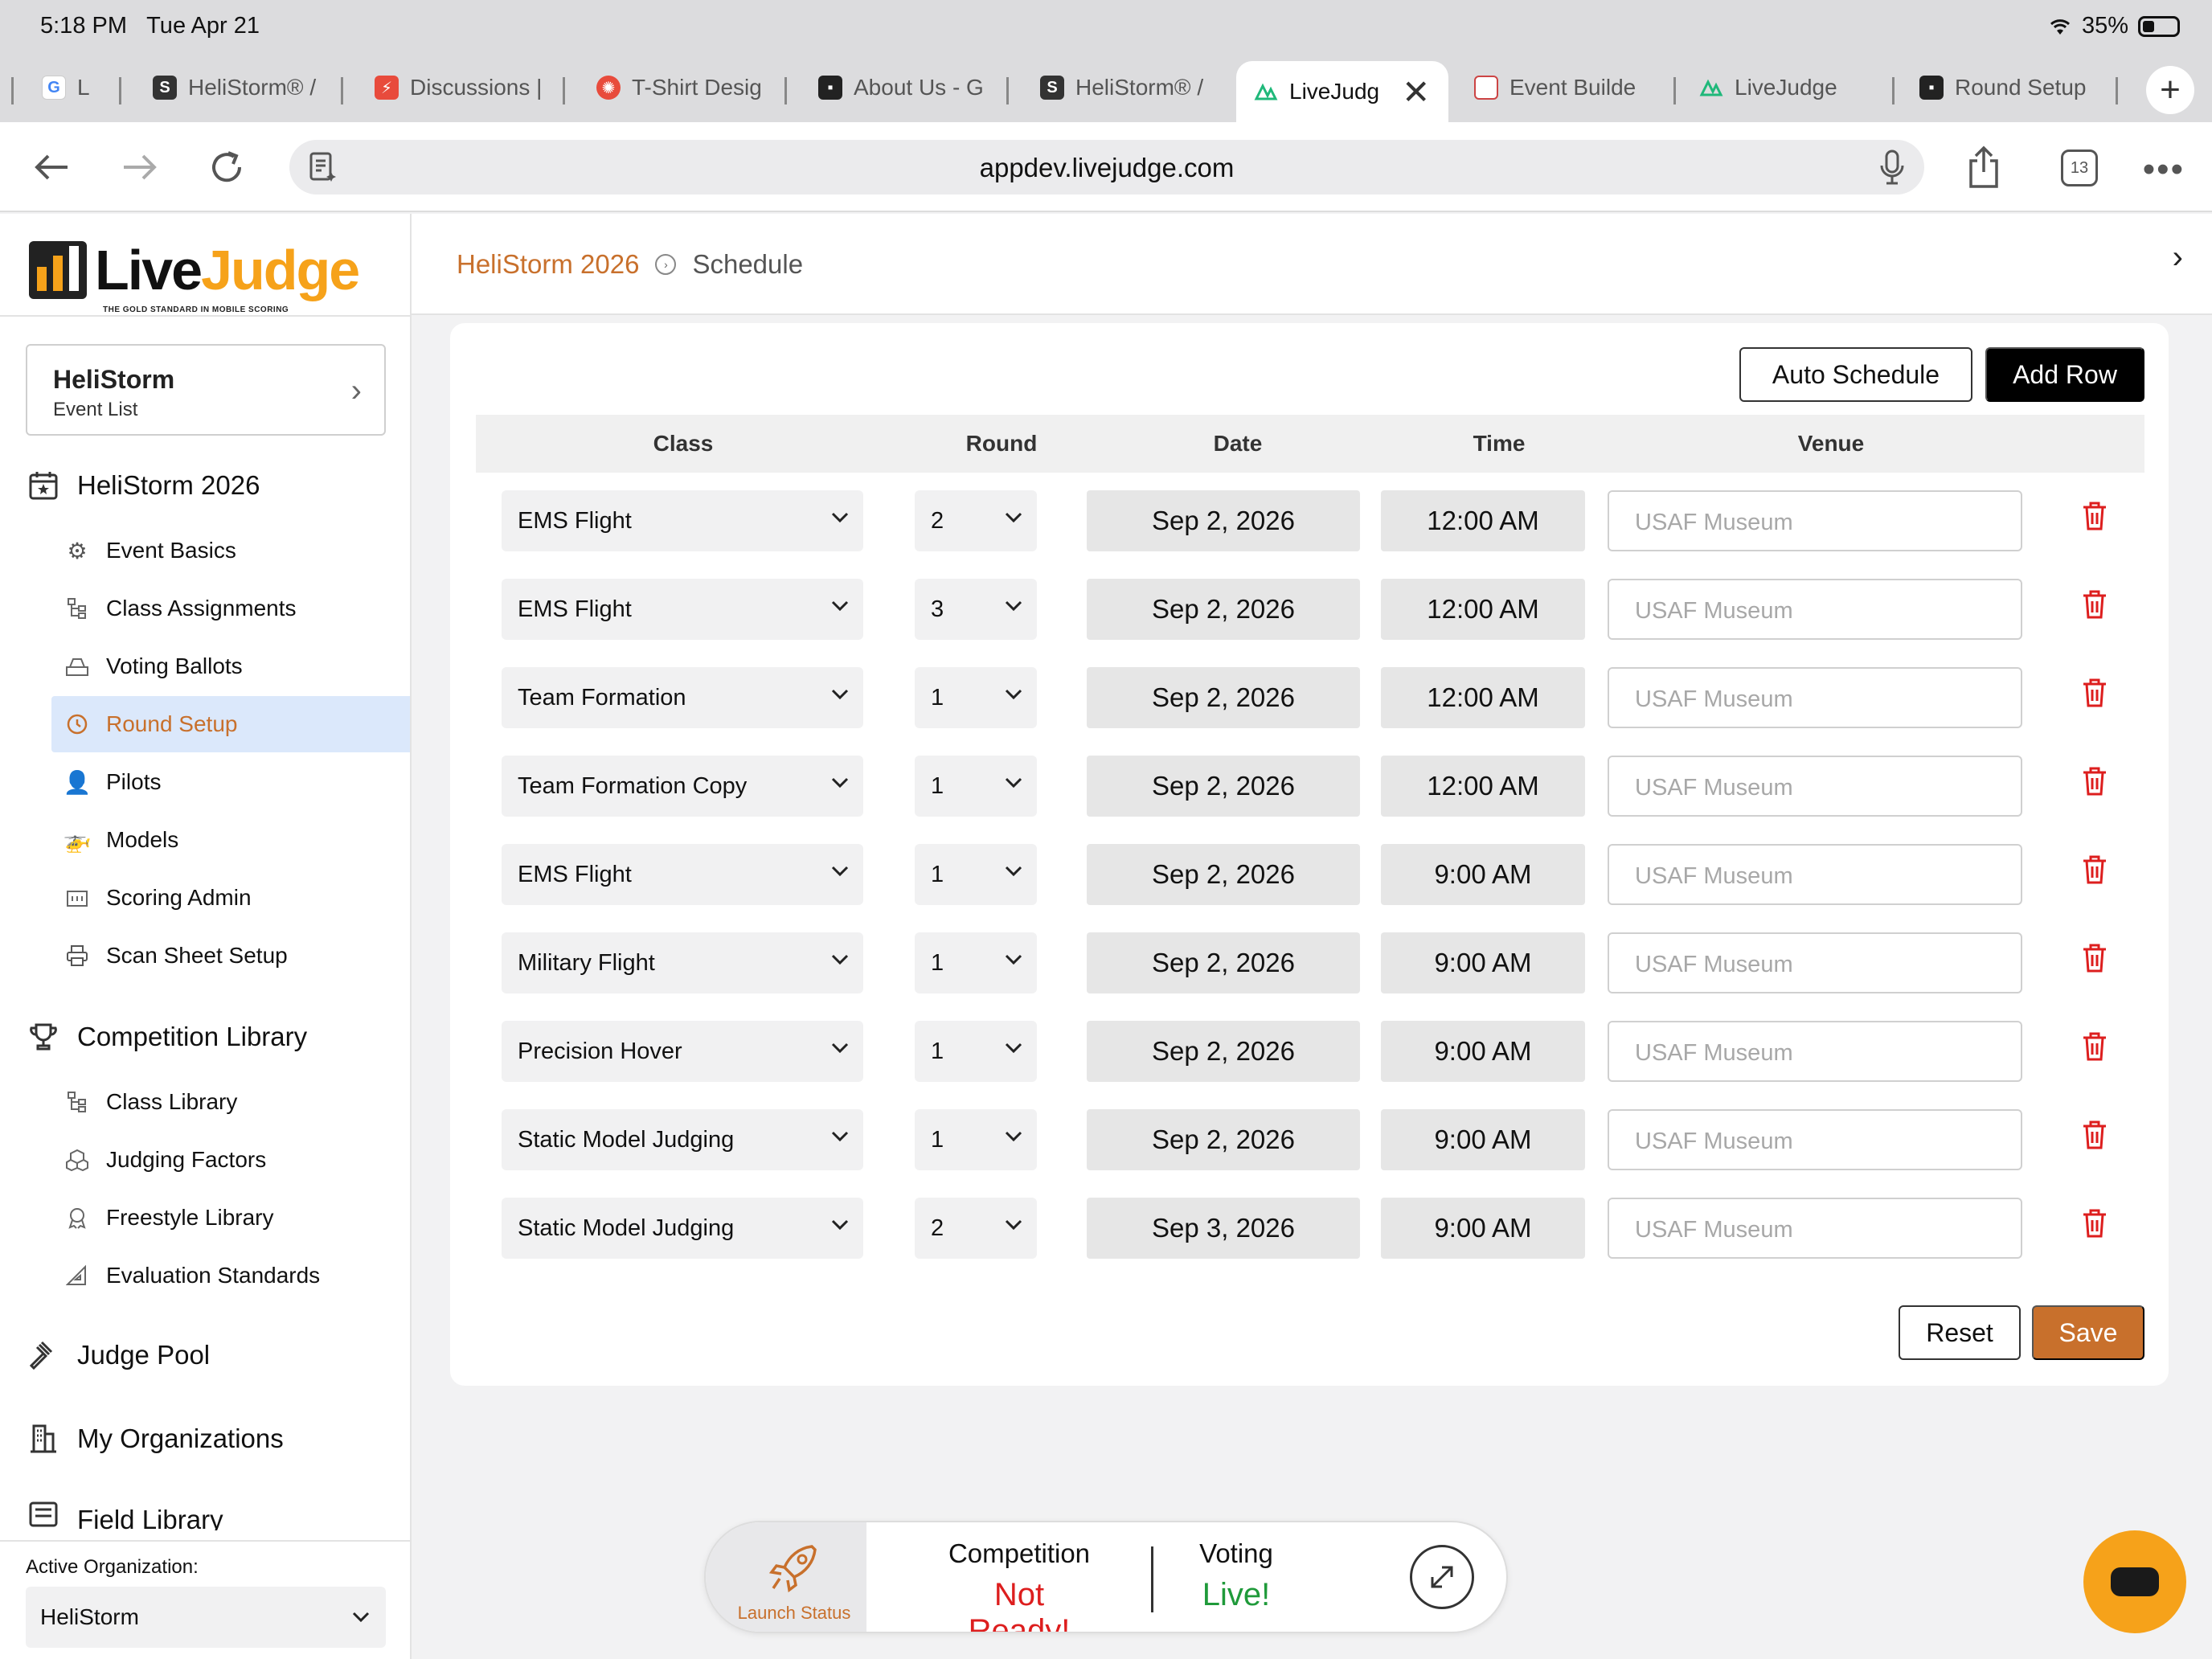  What do you see at coordinates (2007, 87) in the screenshot?
I see `browser-tab-round-setup: ▪ Round Setup` at bounding box center [2007, 87].